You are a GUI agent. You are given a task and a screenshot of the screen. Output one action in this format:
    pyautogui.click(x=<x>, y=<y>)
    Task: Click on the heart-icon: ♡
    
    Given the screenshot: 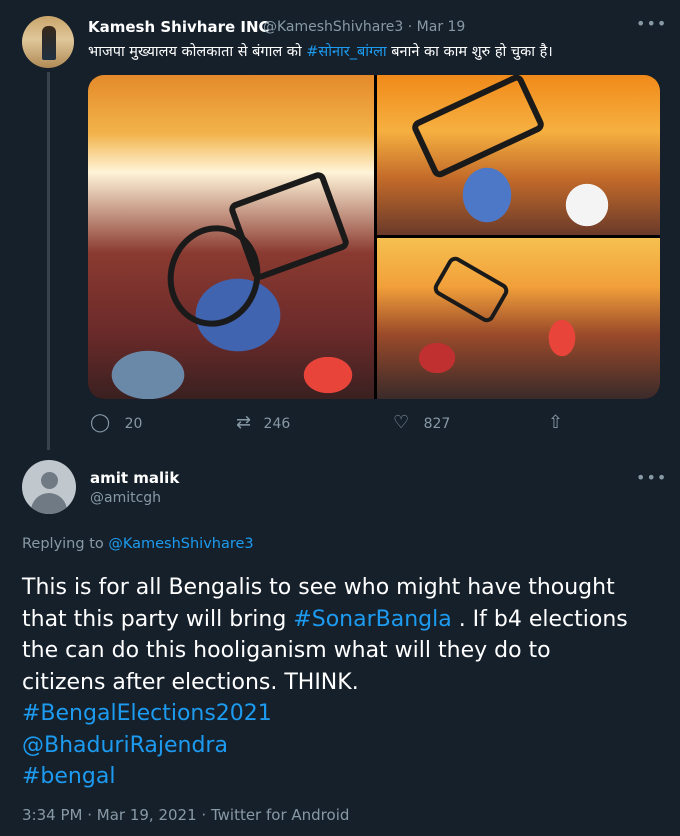 What is the action you would take?
    pyautogui.click(x=401, y=422)
    